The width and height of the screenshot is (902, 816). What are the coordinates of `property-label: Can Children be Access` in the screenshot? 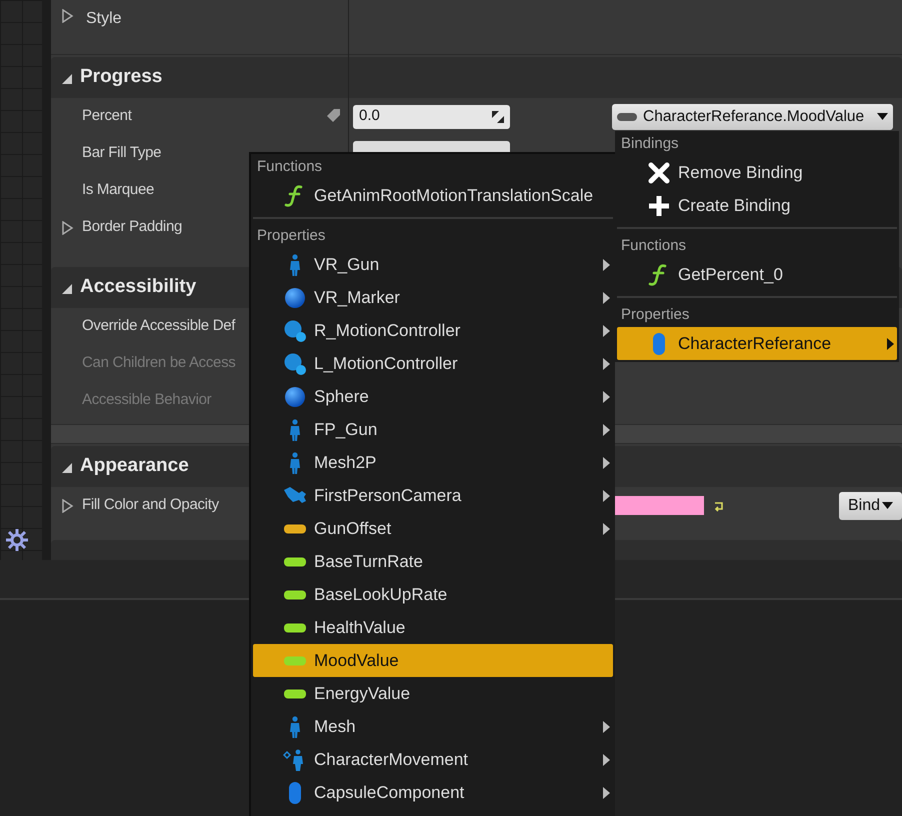 It's located at (159, 363).